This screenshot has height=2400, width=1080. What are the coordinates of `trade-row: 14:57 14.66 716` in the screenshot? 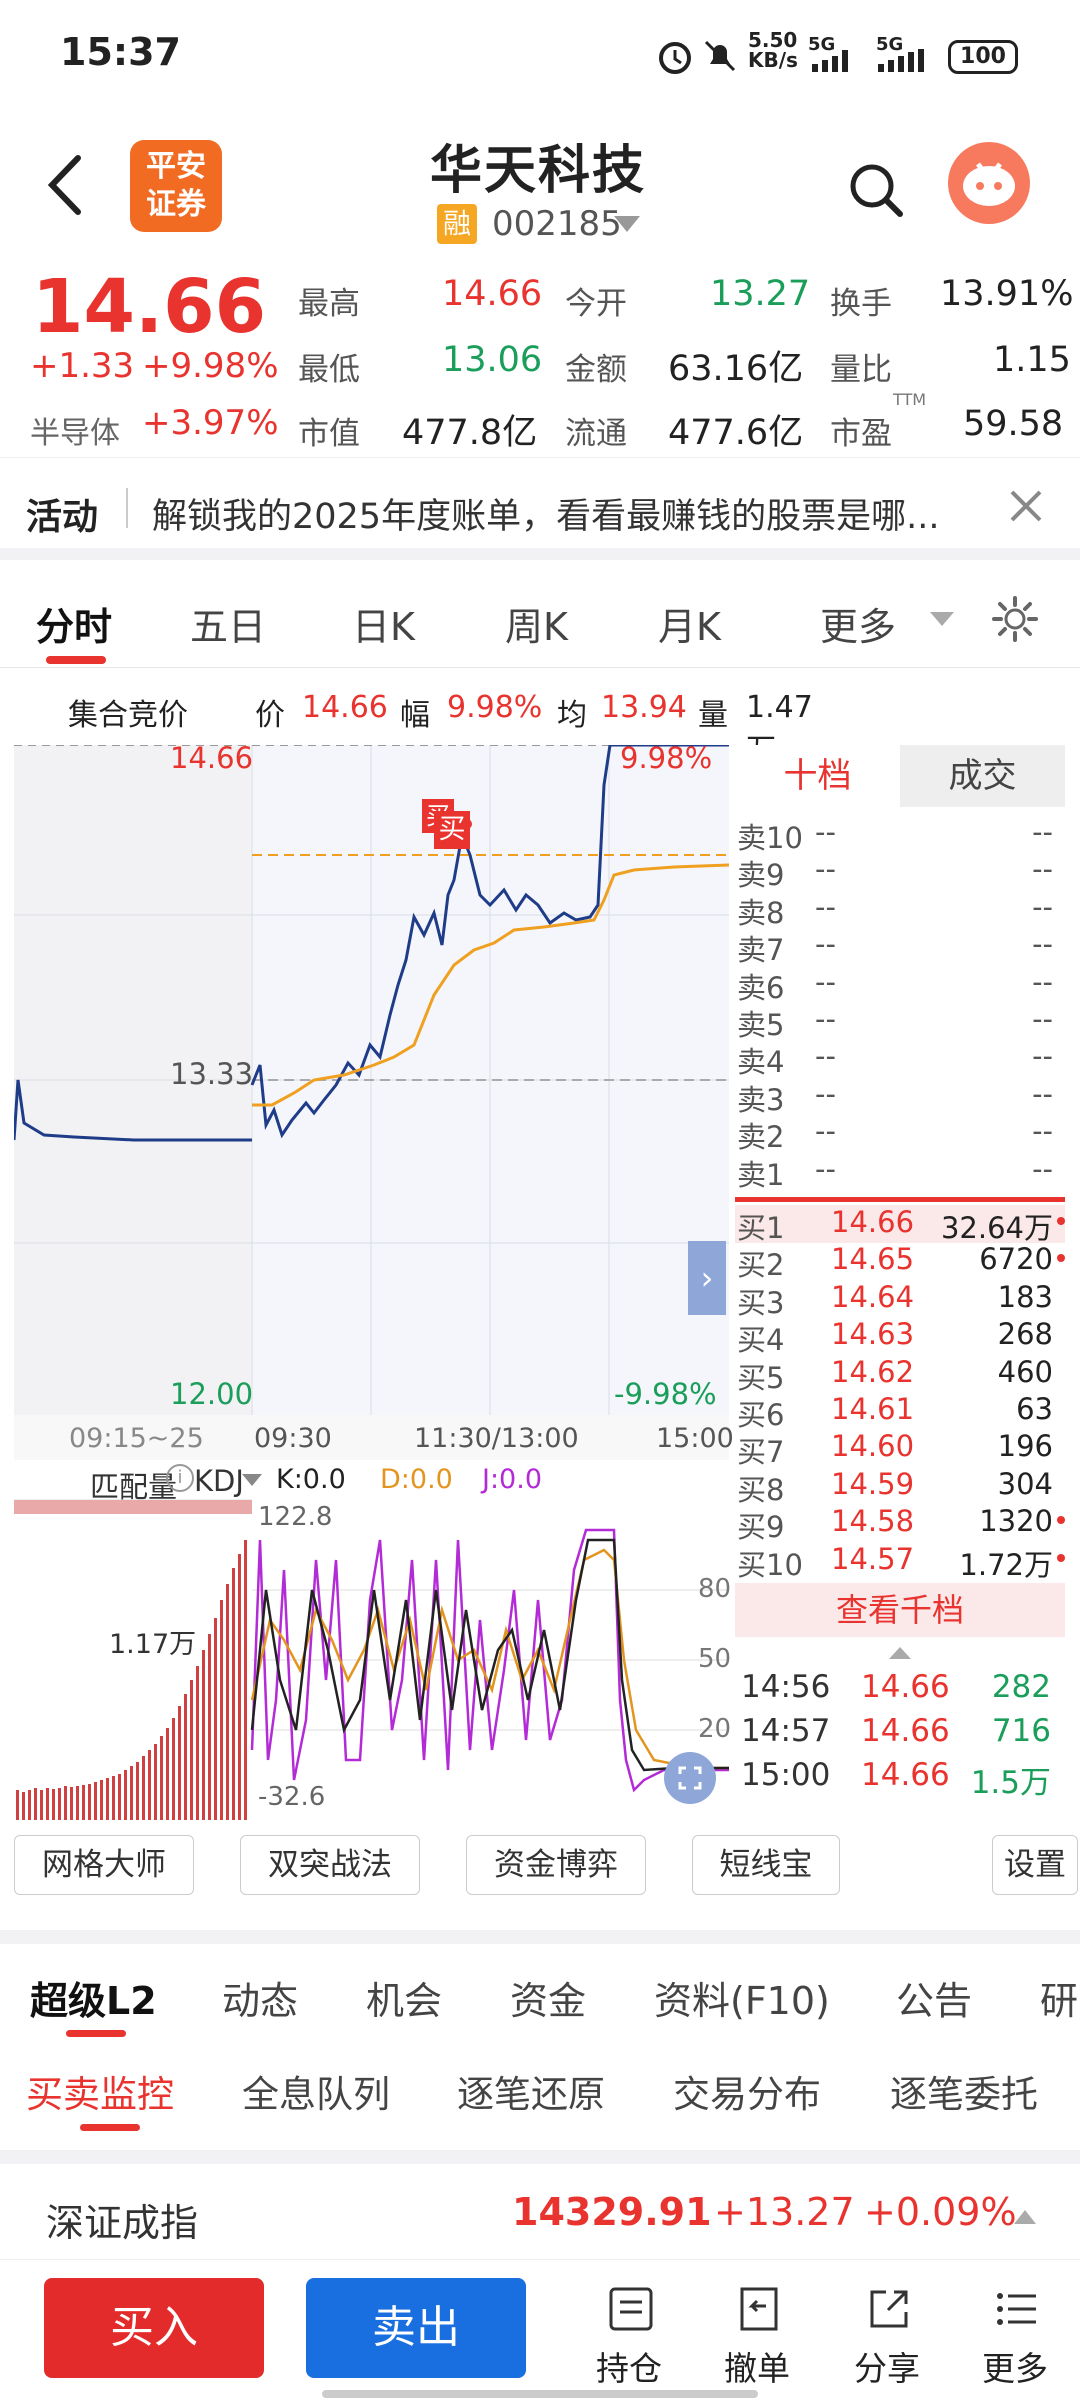 It's located at (900, 1731).